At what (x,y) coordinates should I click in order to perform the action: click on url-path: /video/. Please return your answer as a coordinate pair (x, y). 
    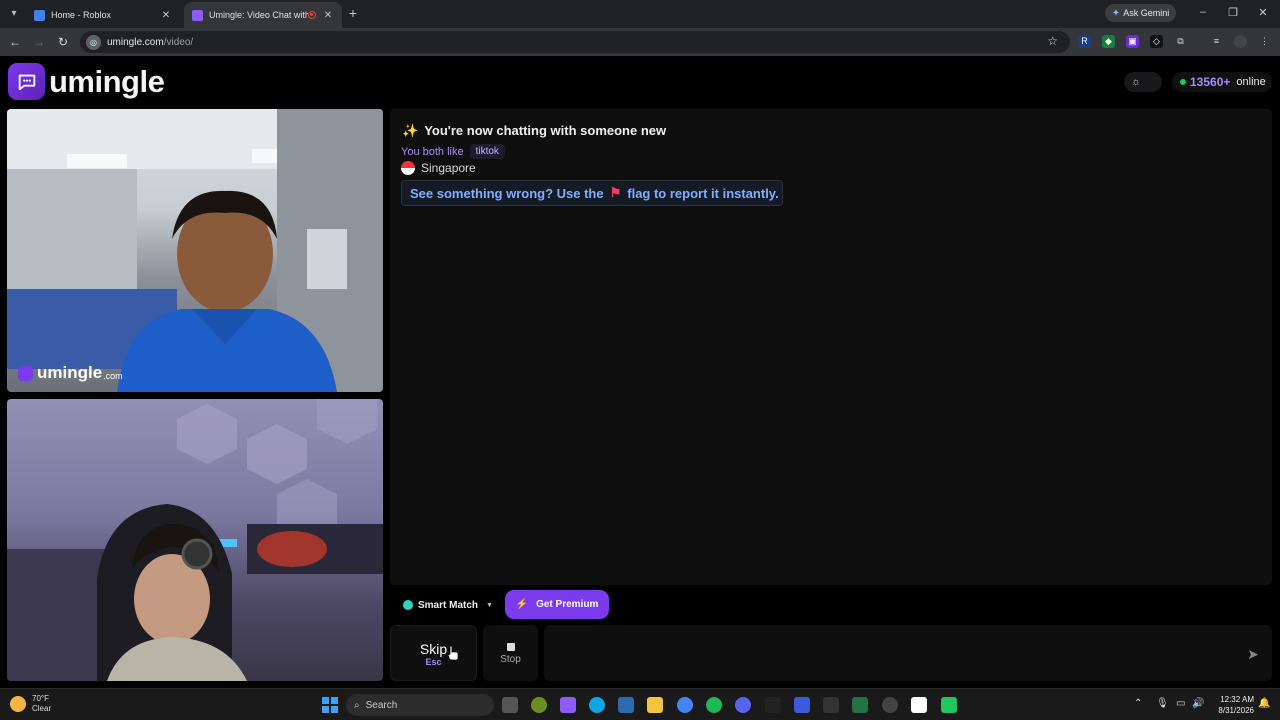
    Looking at the image, I should click on (178, 42).